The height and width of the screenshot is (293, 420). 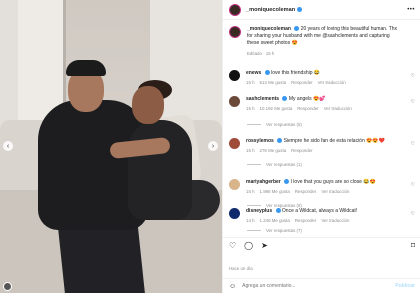 I want to click on post-actions: ♡ ◯ ➤ ⌑, so click(x=321, y=245).